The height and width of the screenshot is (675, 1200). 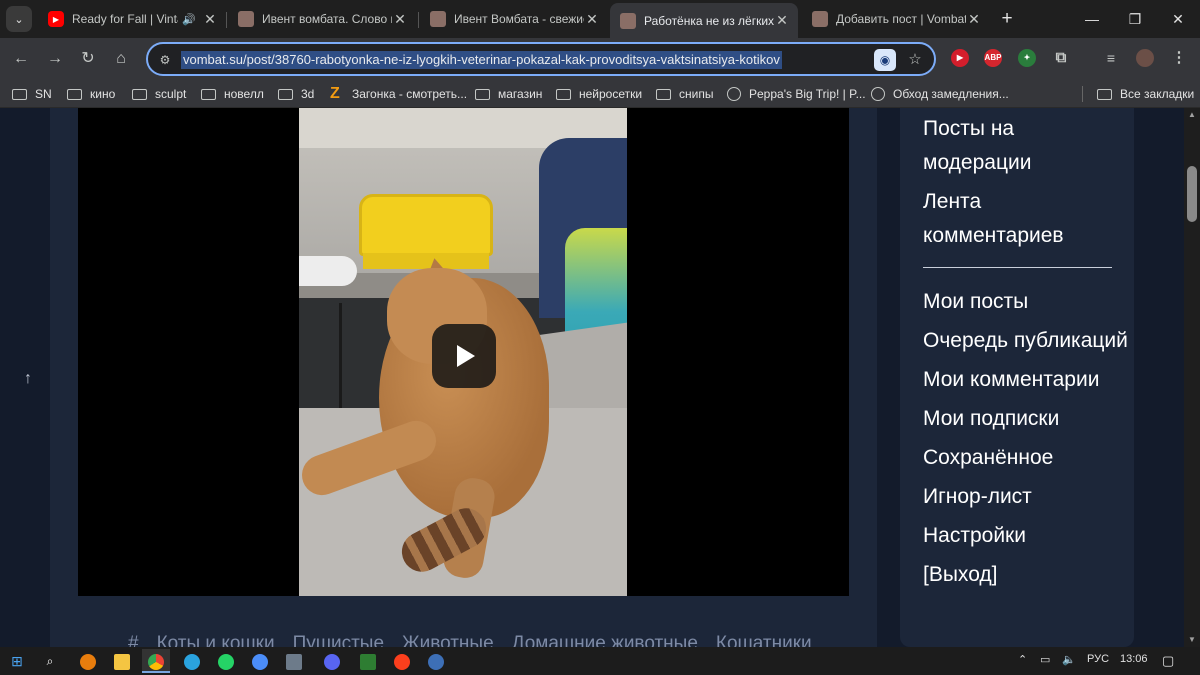 What do you see at coordinates (436, 661) in the screenshot?
I see `app-blue-icon` at bounding box center [436, 661].